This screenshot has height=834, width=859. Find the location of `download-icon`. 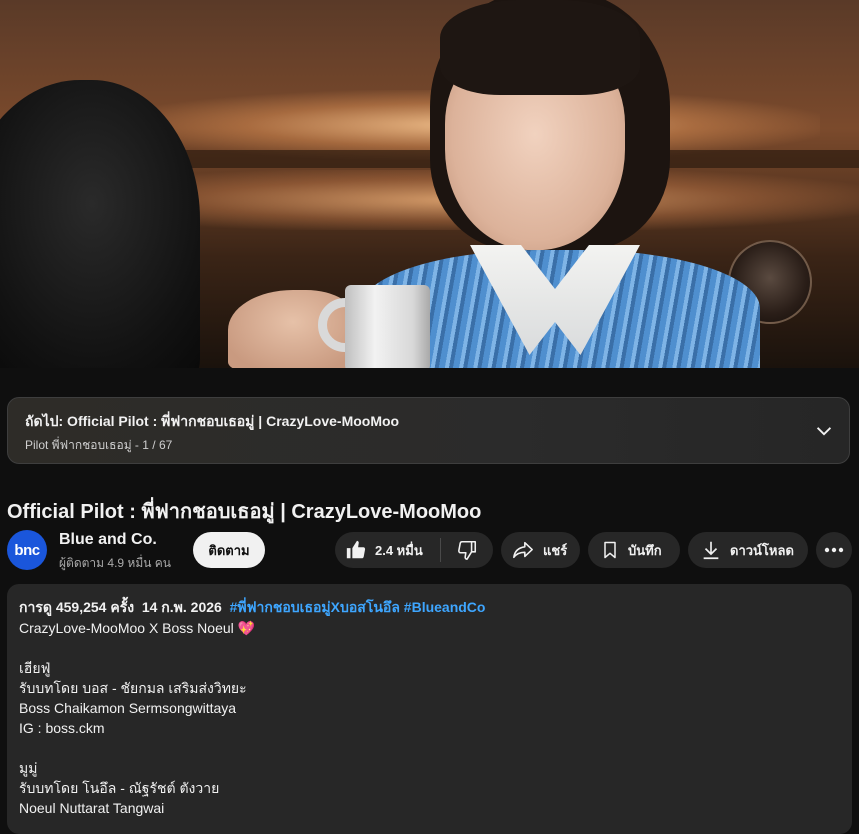

download-icon is located at coordinates (711, 550).